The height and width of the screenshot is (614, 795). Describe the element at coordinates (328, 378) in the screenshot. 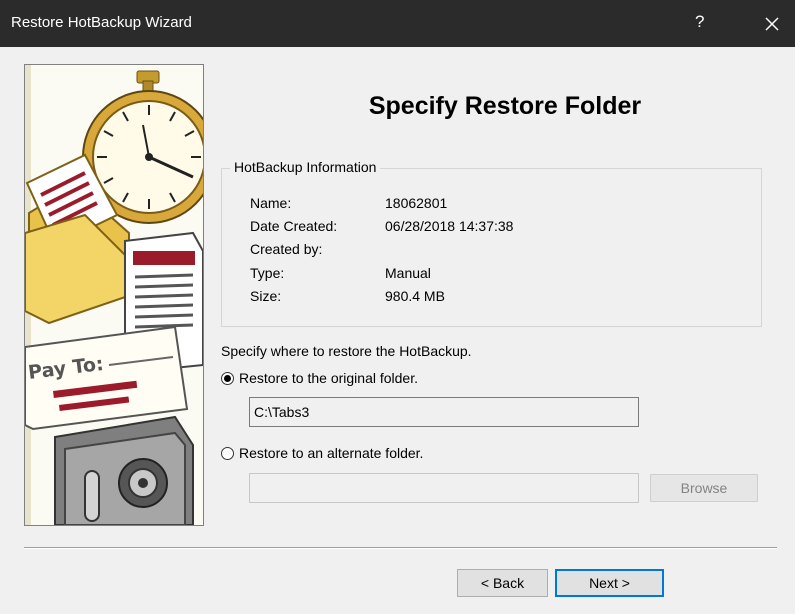

I see `restore-original-label: Restore to the original folder.` at that location.